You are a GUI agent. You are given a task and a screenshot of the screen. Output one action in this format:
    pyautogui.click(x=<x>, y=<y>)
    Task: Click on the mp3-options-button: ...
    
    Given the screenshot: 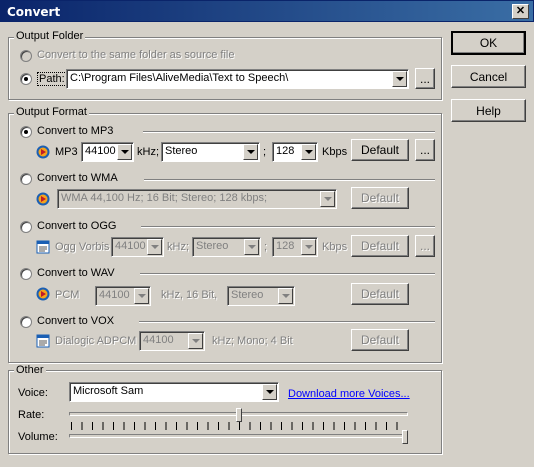 What is the action you would take?
    pyautogui.click(x=425, y=150)
    